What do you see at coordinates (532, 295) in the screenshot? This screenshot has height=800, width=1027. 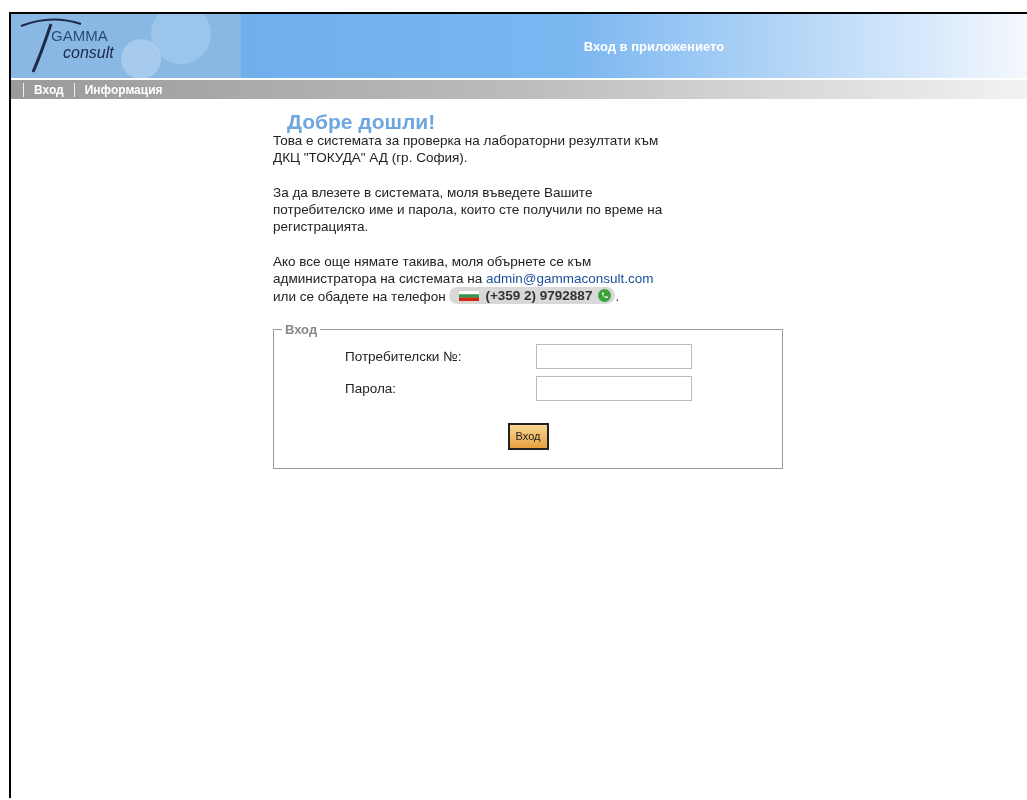 I see `phone-badge: (+359 2) 9792887` at bounding box center [532, 295].